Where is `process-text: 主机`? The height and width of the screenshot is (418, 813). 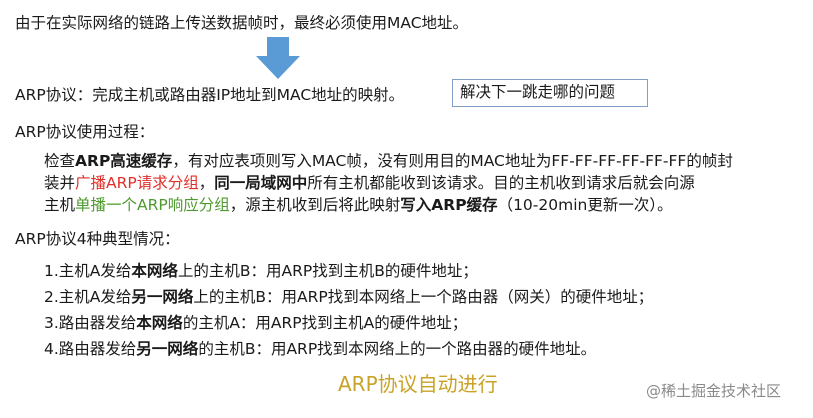 process-text: 主机 is located at coordinates (60, 205).